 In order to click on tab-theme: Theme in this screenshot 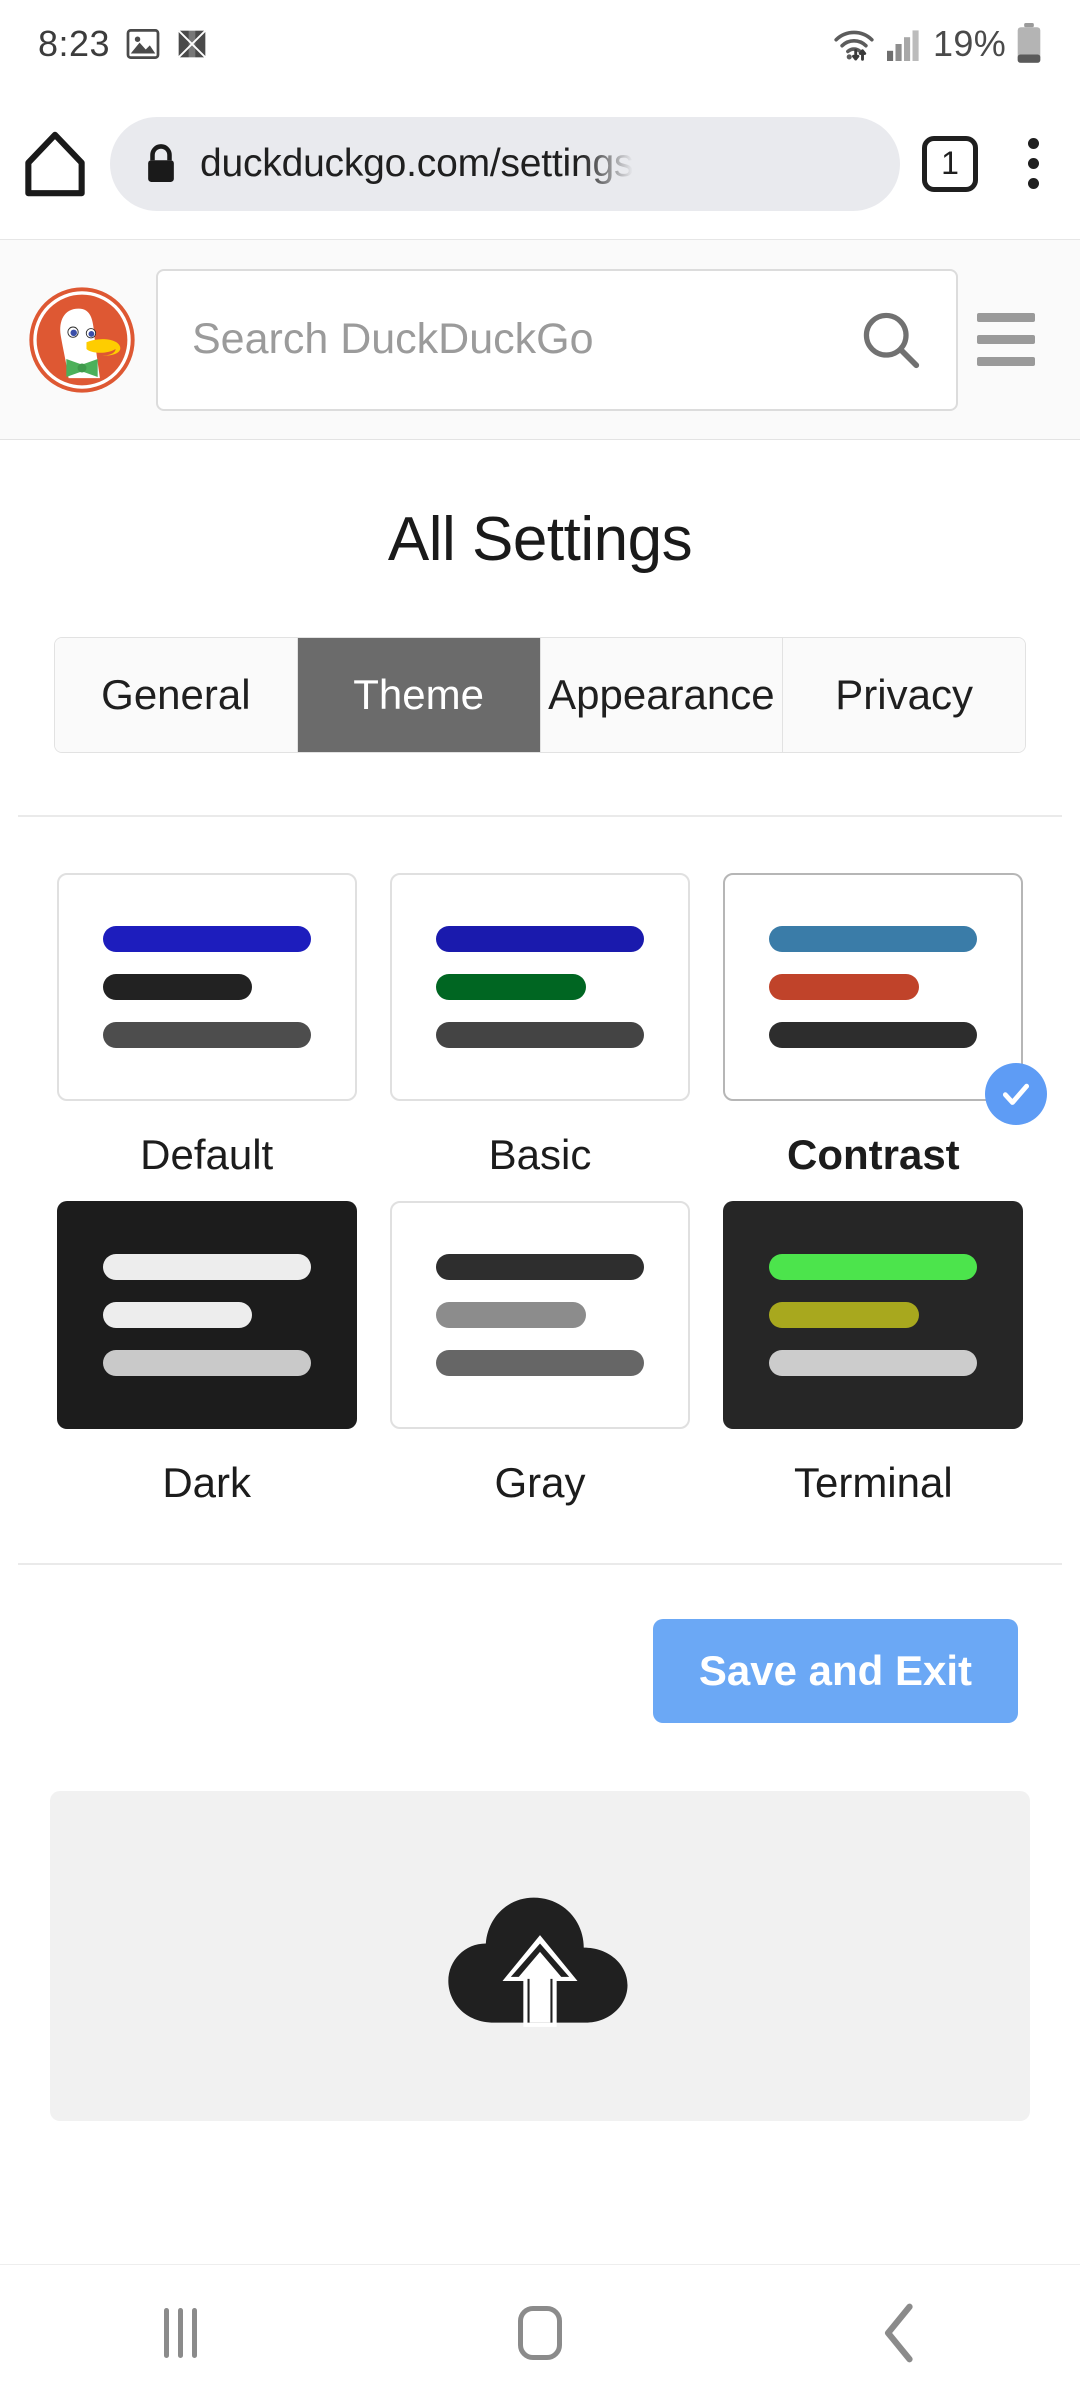, I will do `click(419, 695)`.